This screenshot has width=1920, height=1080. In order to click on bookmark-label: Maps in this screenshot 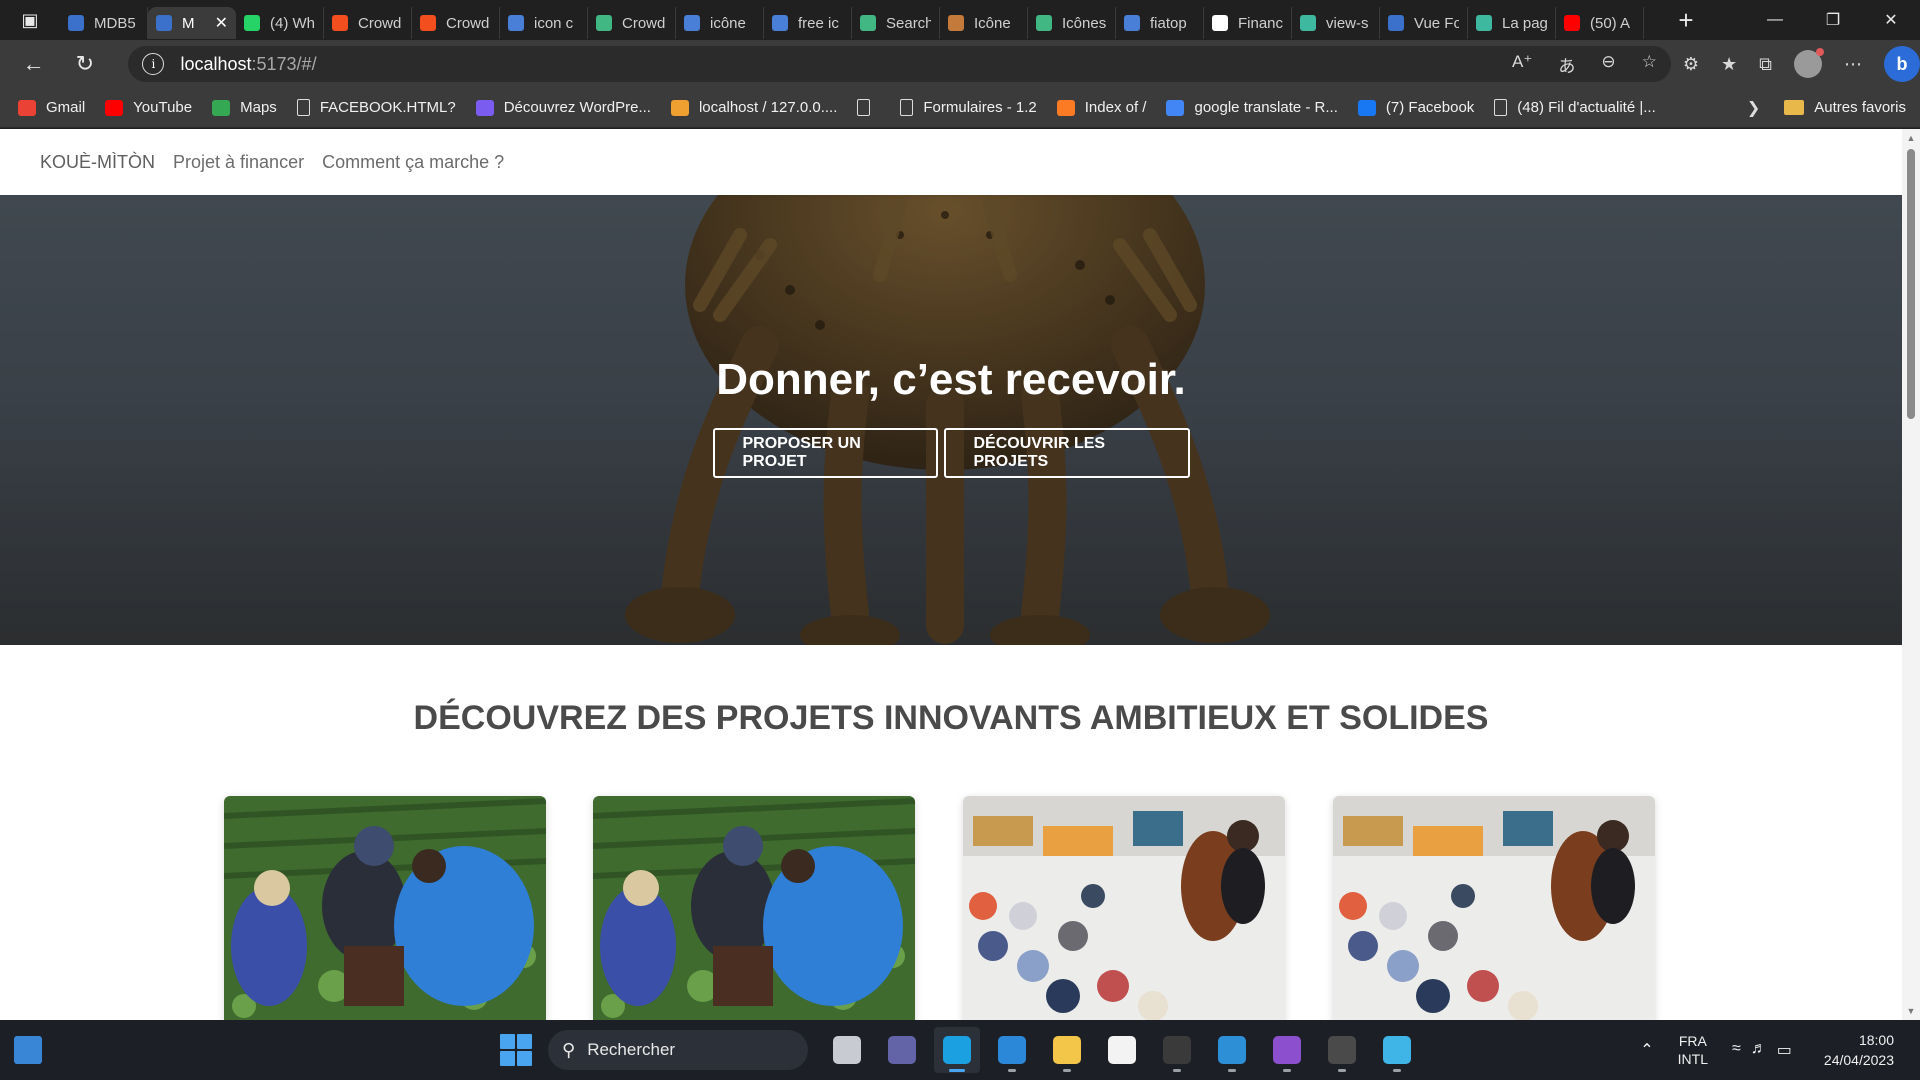, I will do `click(258, 107)`.